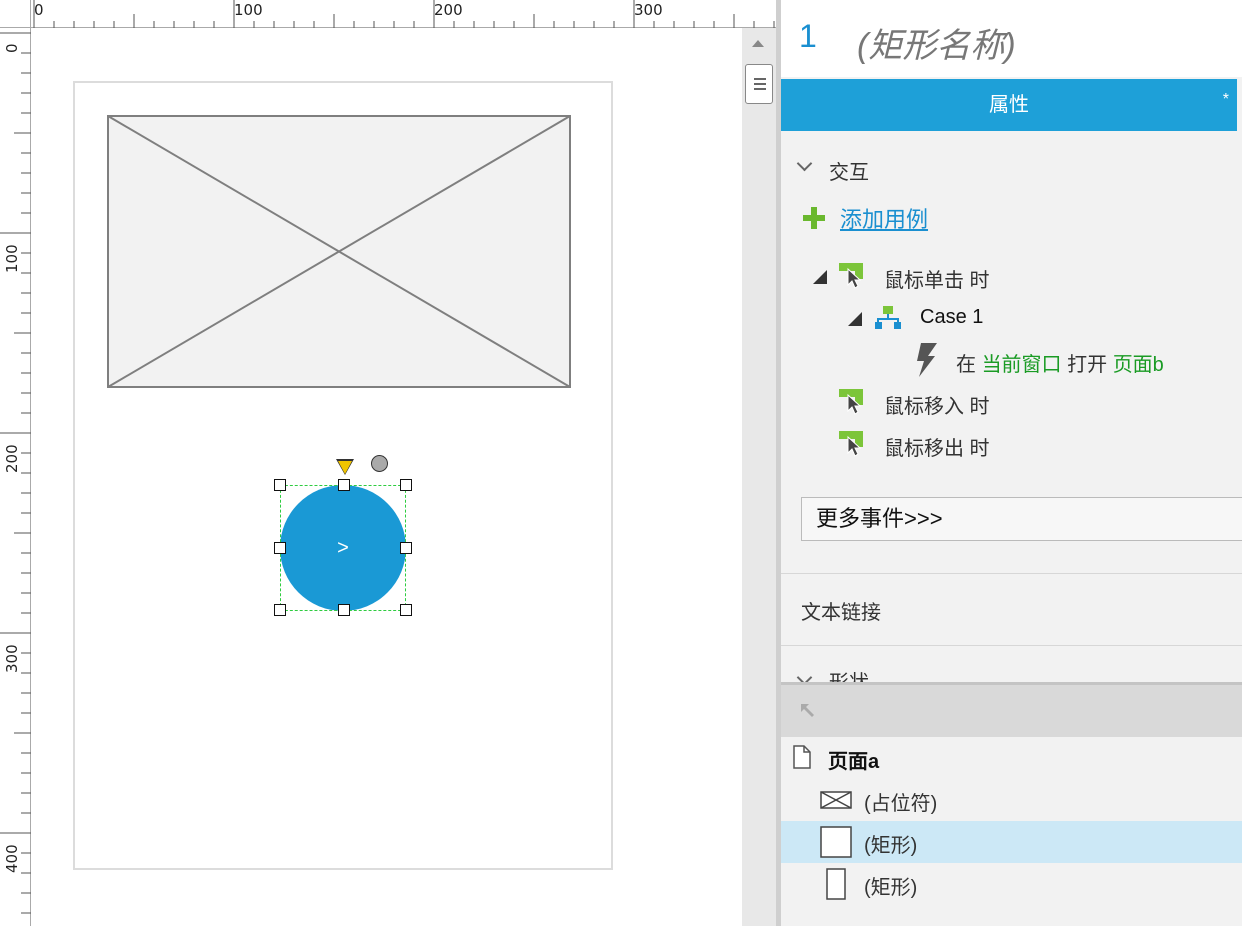 Image resolution: width=1242 pixels, height=926 pixels. I want to click on vertical-scrollbar, so click(759, 477).